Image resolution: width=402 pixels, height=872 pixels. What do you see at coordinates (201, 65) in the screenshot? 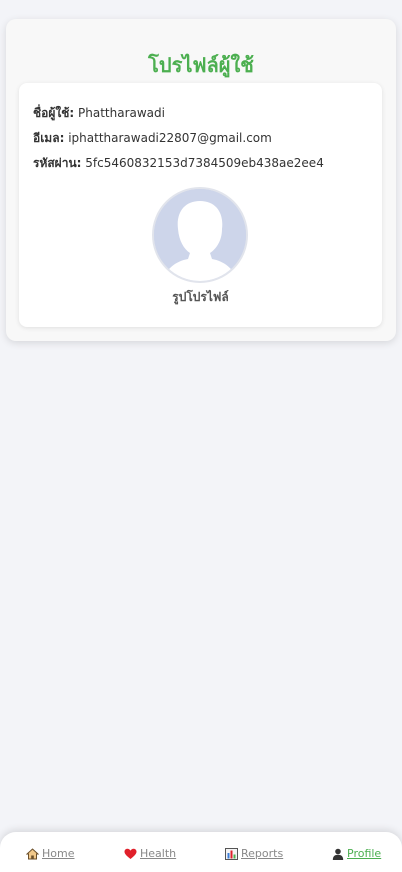
I see `page-title: โปรไฟล์ผู้ใช้` at bounding box center [201, 65].